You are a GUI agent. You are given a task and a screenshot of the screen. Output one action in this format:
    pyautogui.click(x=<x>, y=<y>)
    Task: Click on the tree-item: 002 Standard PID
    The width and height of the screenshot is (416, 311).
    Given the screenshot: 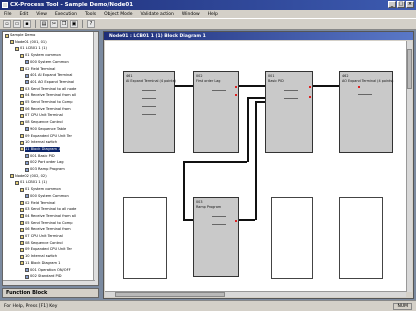 What is the action you would take?
    pyautogui.click(x=43, y=276)
    